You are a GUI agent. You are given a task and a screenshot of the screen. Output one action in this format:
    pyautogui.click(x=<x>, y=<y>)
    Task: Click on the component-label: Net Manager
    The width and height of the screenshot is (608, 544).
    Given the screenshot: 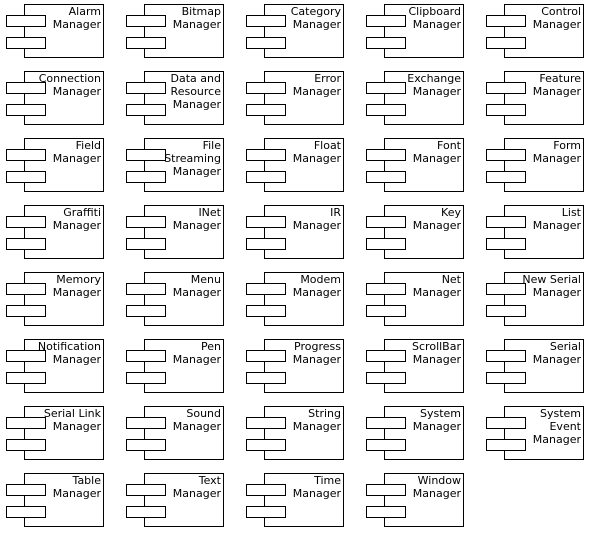 What is the action you would take?
    pyautogui.click(x=436, y=286)
    